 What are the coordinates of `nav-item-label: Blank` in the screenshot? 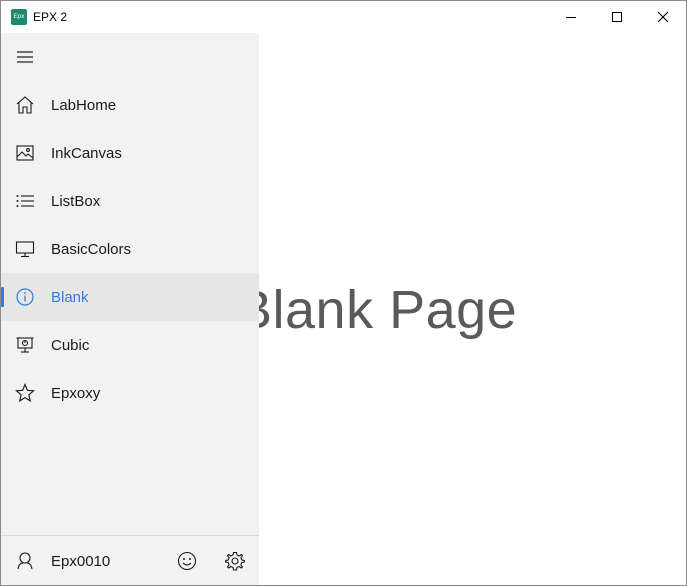 It's located at (70, 297).